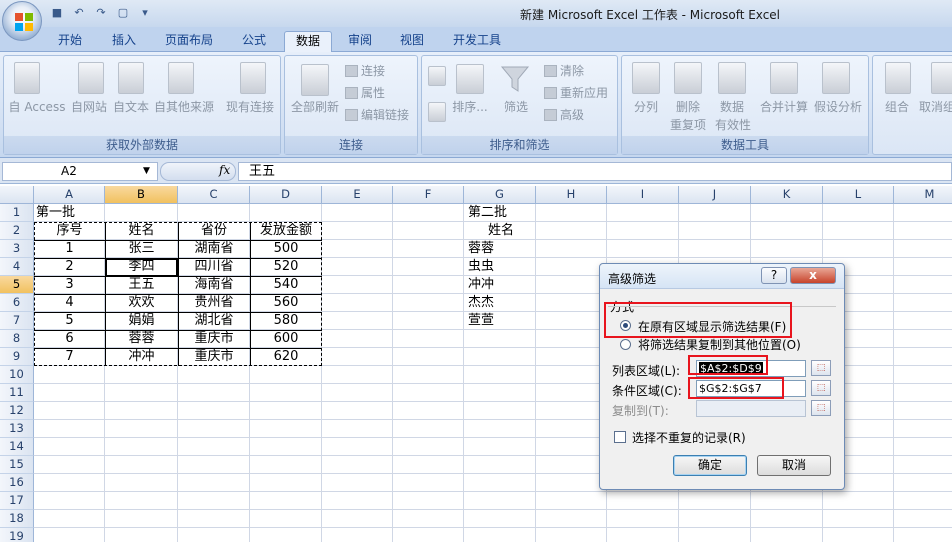 The height and width of the screenshot is (542, 952). Describe the element at coordinates (821, 368) in the screenshot. I see `list-range-collapse-icon: ⬚` at that location.